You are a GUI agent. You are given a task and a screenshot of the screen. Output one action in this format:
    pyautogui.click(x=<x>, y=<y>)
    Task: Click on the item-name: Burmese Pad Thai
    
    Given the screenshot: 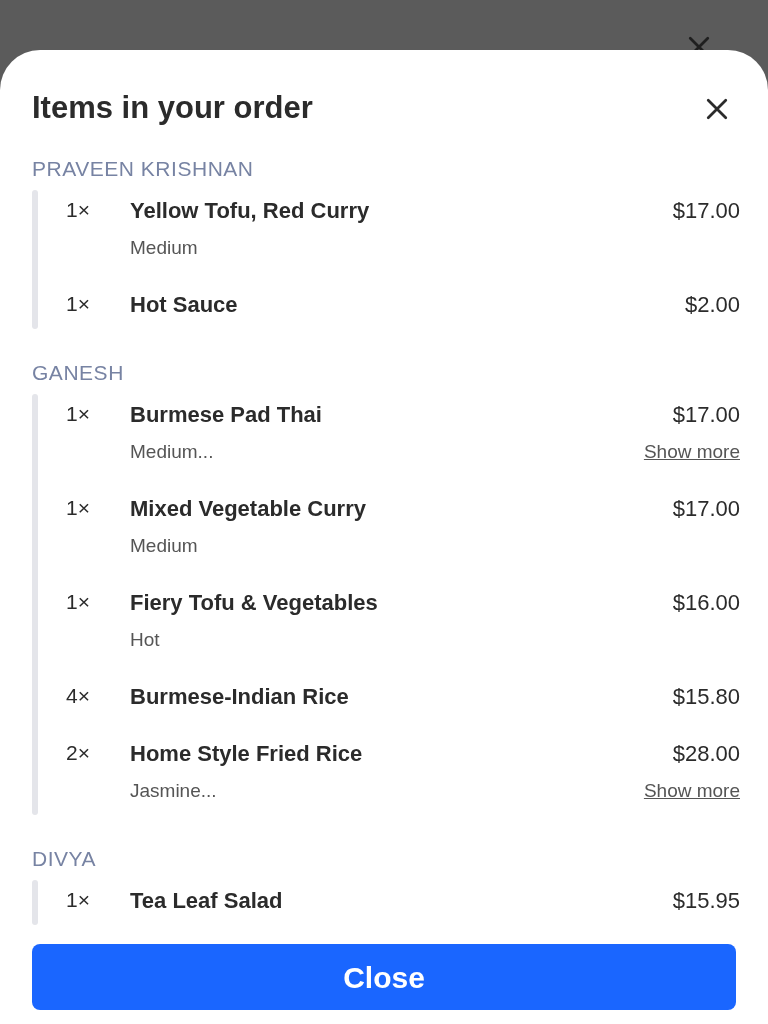 What is the action you would take?
    pyautogui.click(x=226, y=414)
    